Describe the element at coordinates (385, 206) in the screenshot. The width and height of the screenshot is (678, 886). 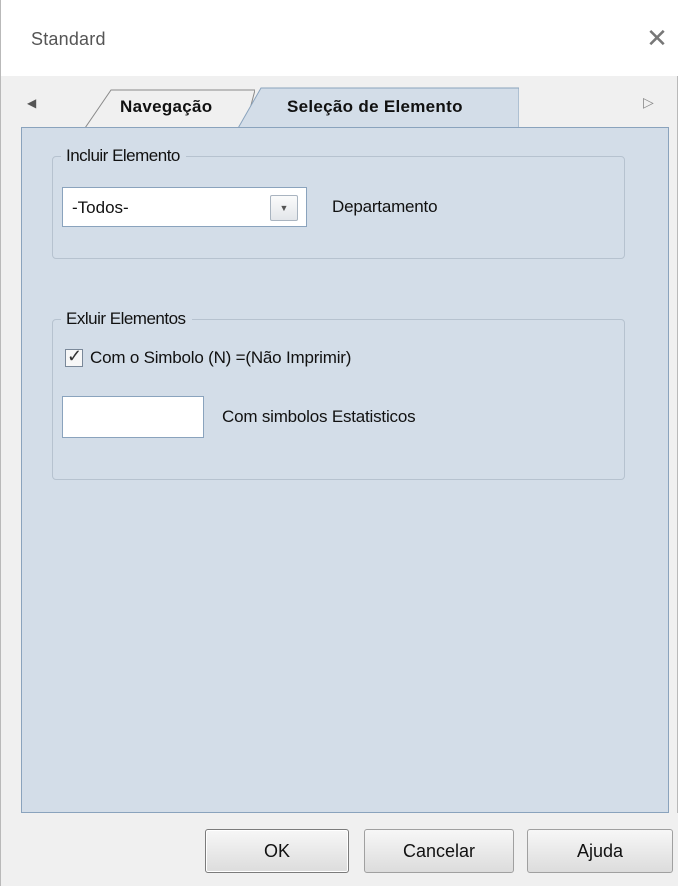
I see `department-label: Departamento` at that location.